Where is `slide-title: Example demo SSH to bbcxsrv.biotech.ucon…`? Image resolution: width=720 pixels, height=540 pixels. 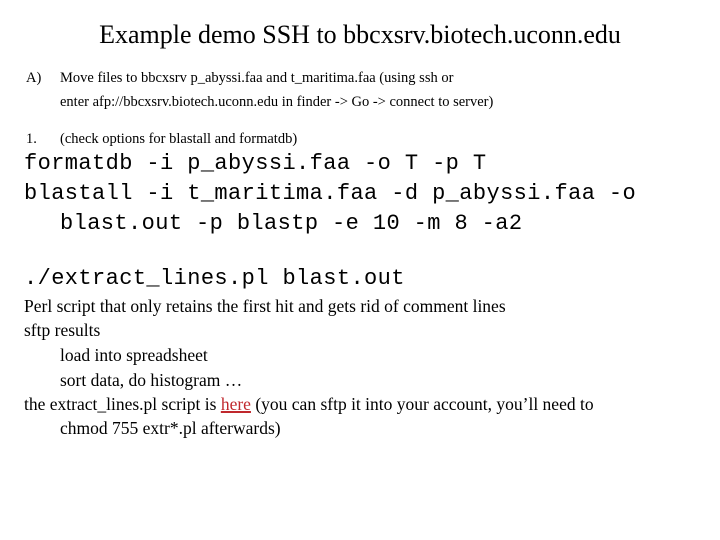
slide-title: Example demo SSH to bbcxsrv.biotech.ucon… is located at coordinates (360, 34).